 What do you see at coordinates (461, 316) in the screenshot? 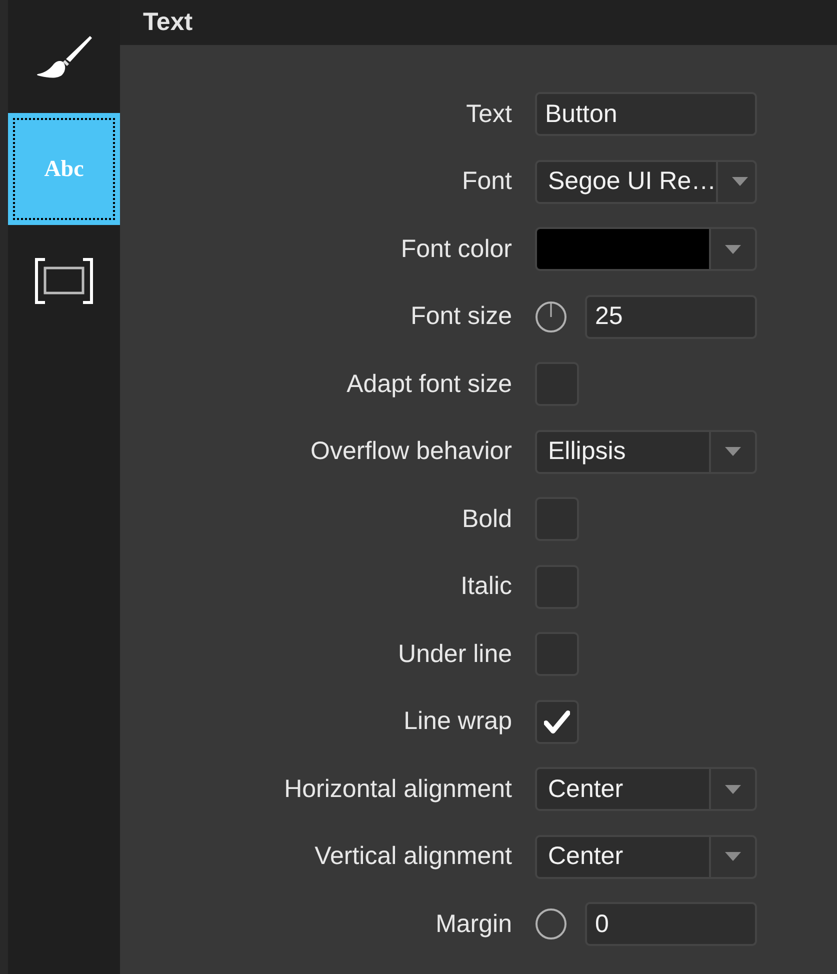
I see `property-label: Font size` at bounding box center [461, 316].